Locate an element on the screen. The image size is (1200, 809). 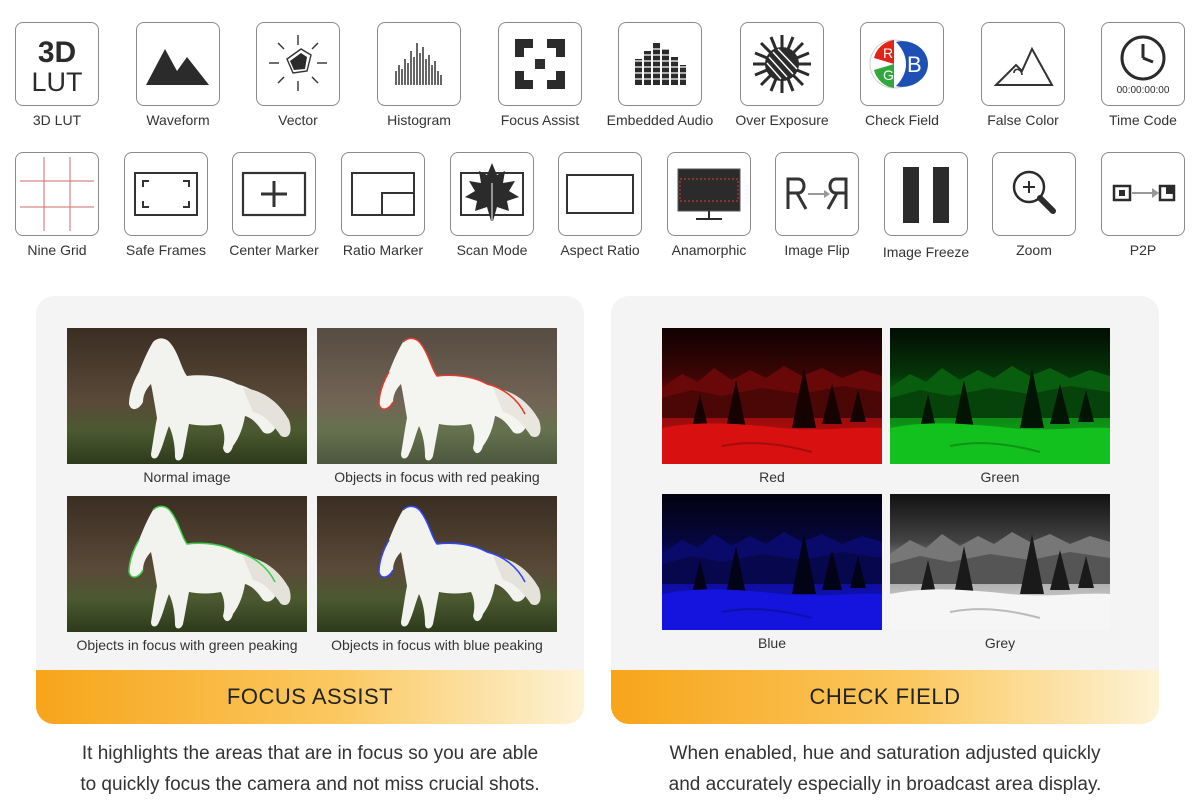
check-image-green: Green is located at coordinates (1000, 406).